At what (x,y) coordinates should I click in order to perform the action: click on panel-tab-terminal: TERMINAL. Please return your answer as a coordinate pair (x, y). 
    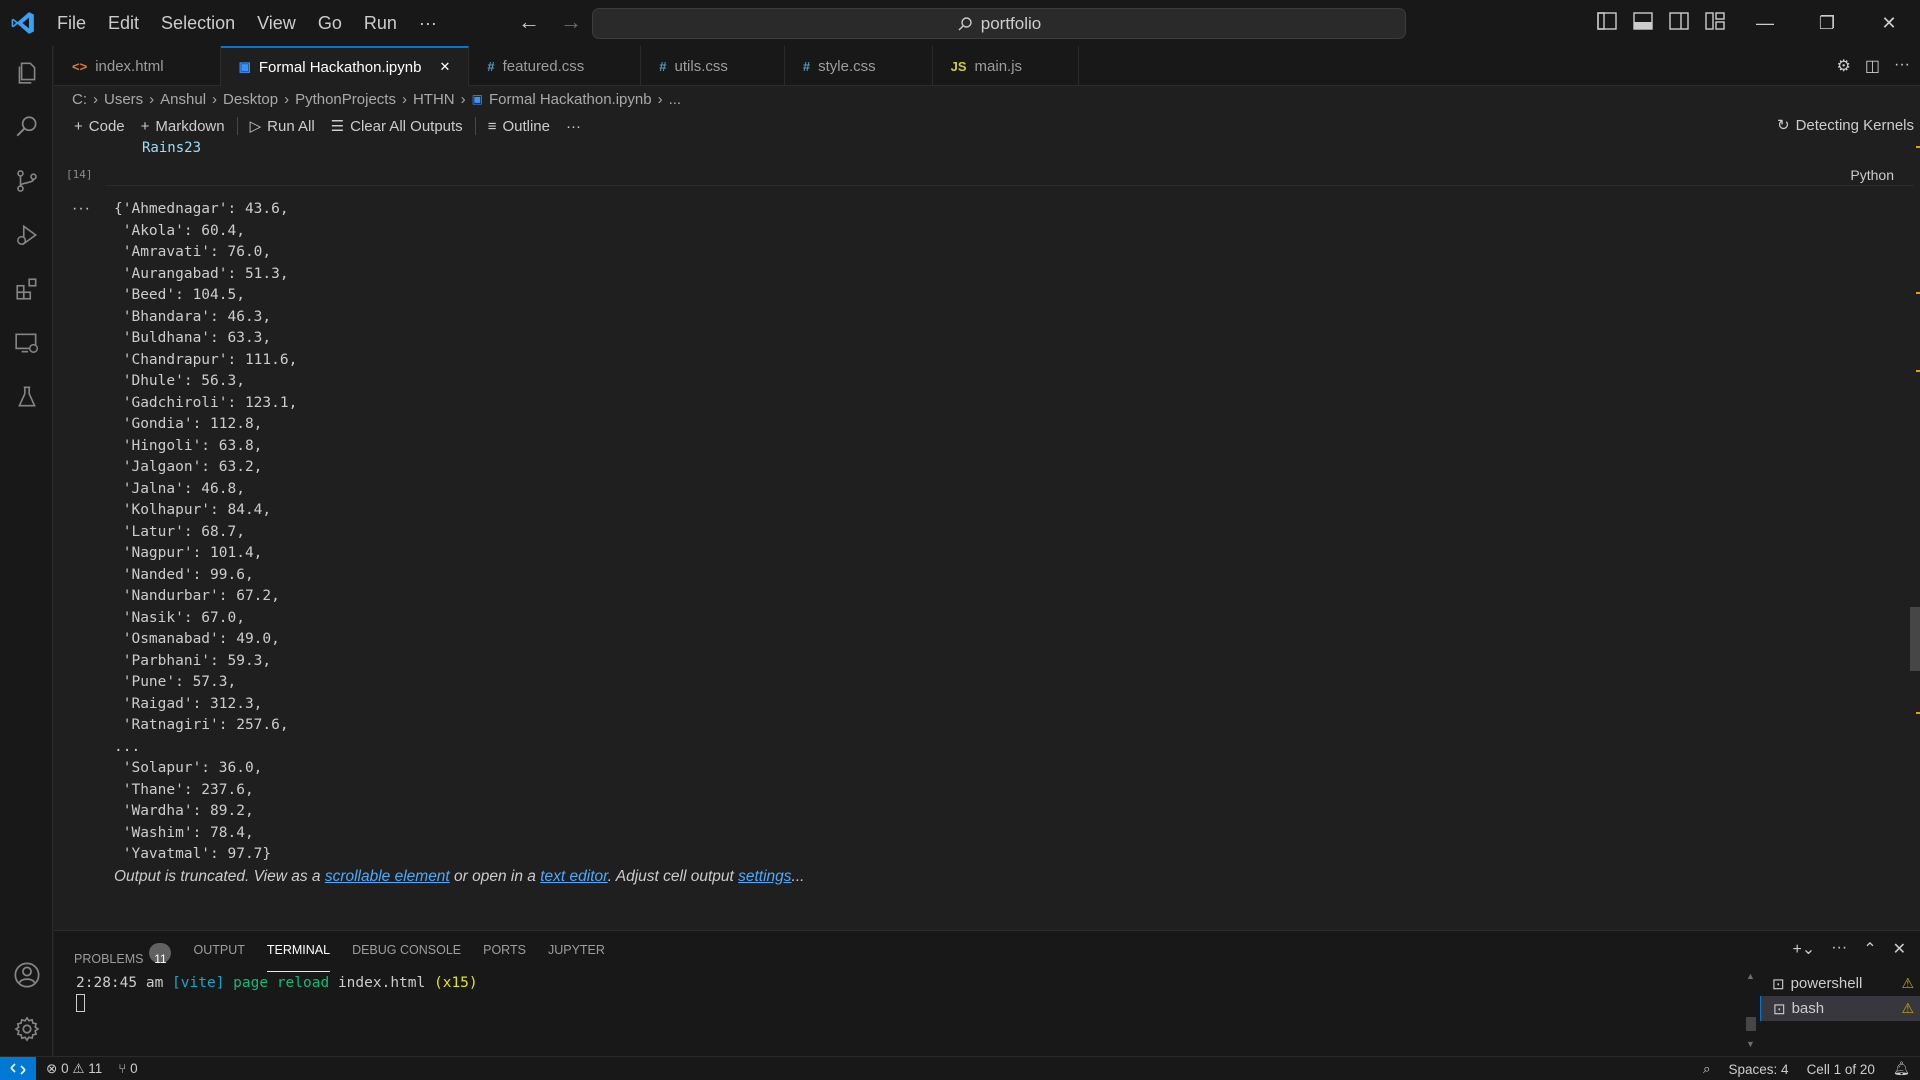
    Looking at the image, I should click on (298, 954).